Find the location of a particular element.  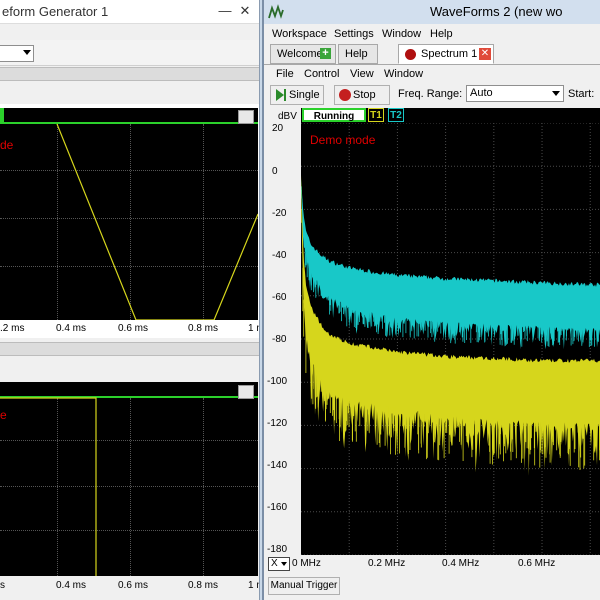

left-window-title: eform Generator 1 is located at coordinates (55, 11).